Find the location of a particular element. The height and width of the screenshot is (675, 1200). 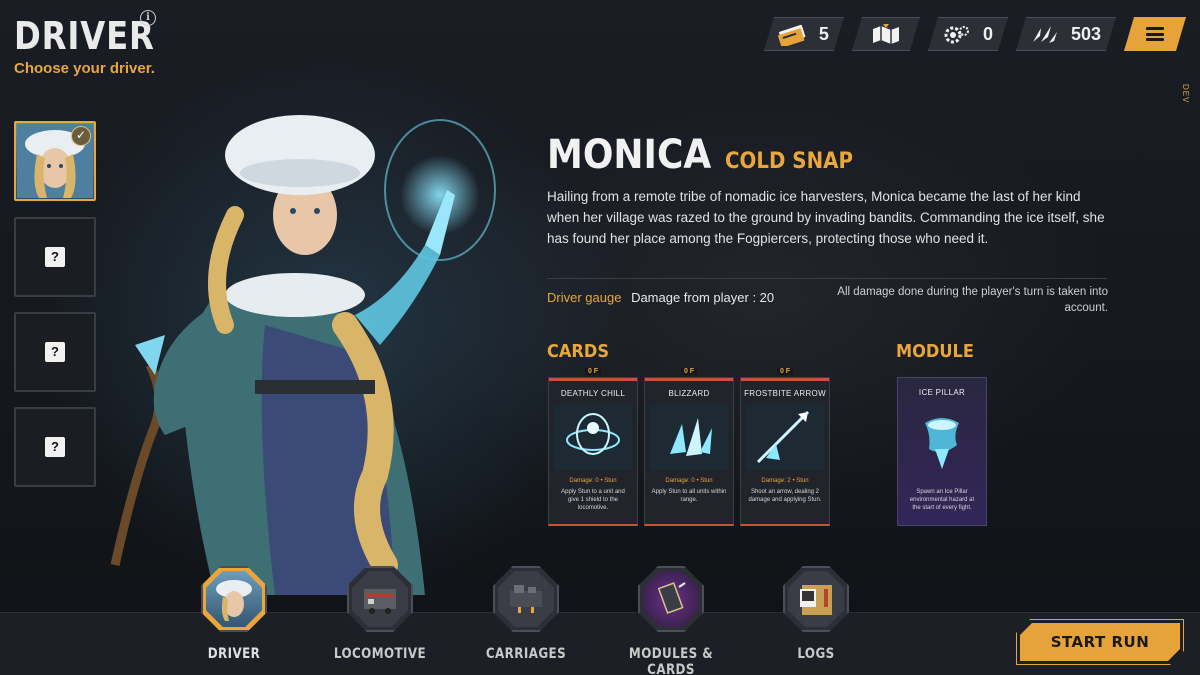

module-card-icon is located at coordinates (671, 599).